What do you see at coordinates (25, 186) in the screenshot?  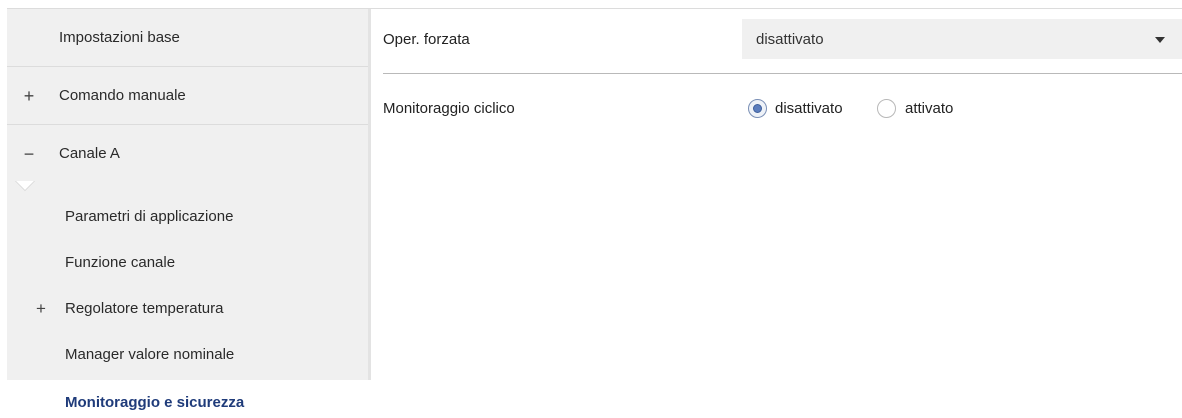 I see `selection-notch-icon` at bounding box center [25, 186].